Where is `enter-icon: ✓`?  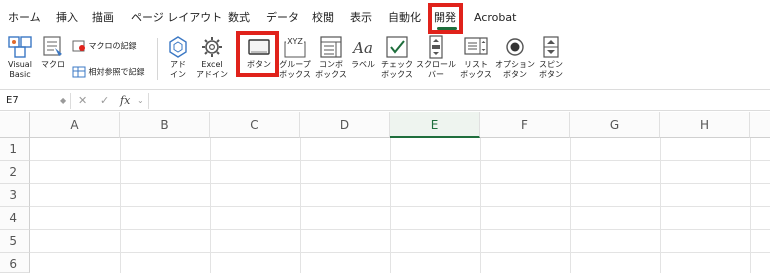 enter-icon: ✓ is located at coordinates (104, 101).